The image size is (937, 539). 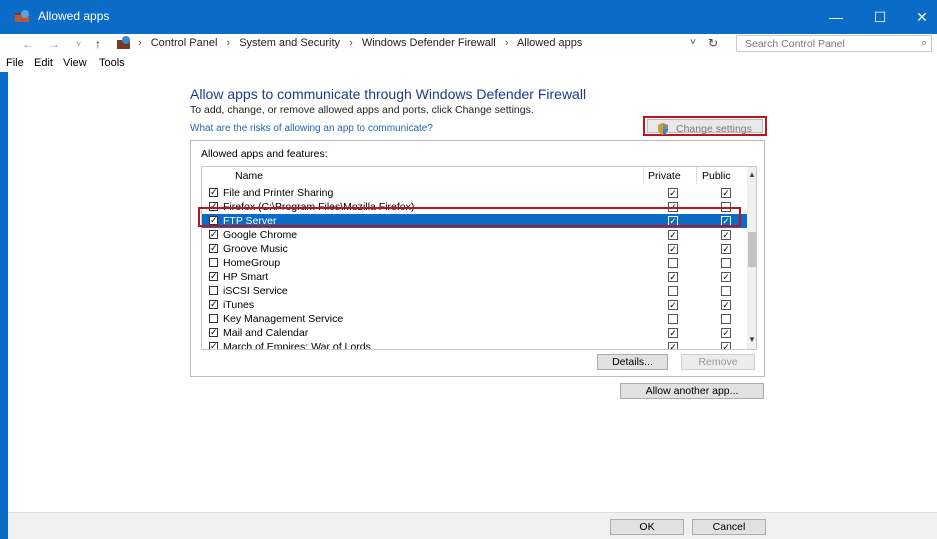 What do you see at coordinates (43, 63) in the screenshot?
I see `menu-edit: Edit` at bounding box center [43, 63].